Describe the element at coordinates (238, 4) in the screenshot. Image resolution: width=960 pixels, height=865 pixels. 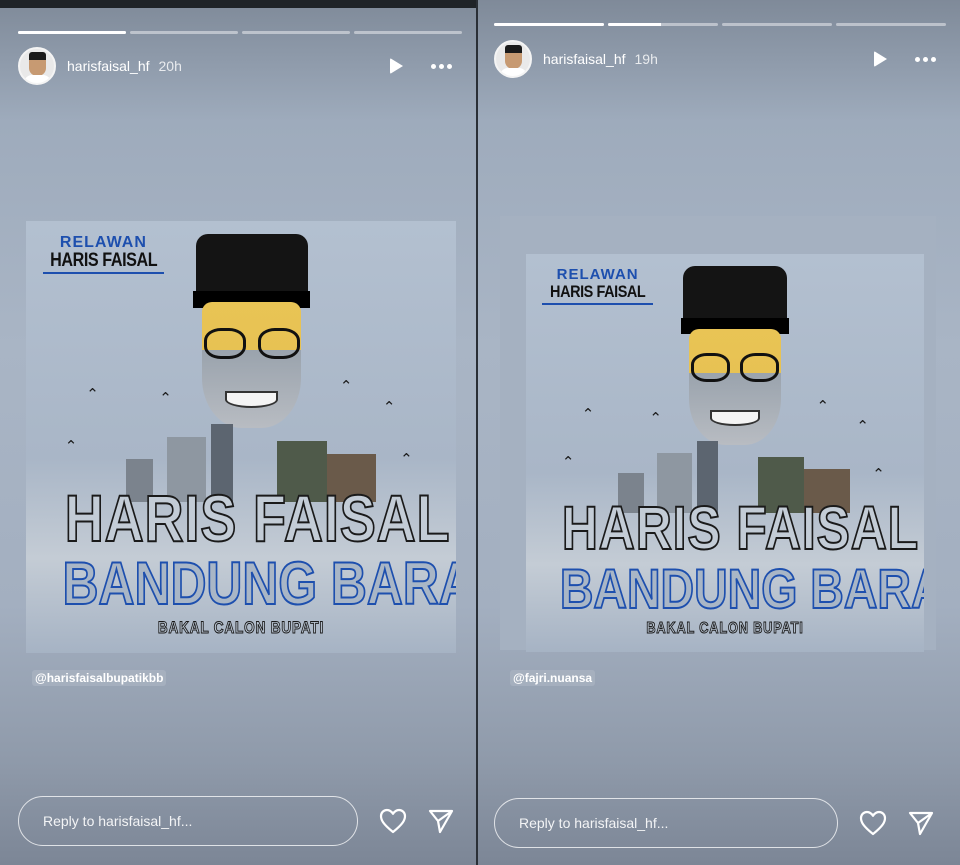
I see `top-strip` at that location.